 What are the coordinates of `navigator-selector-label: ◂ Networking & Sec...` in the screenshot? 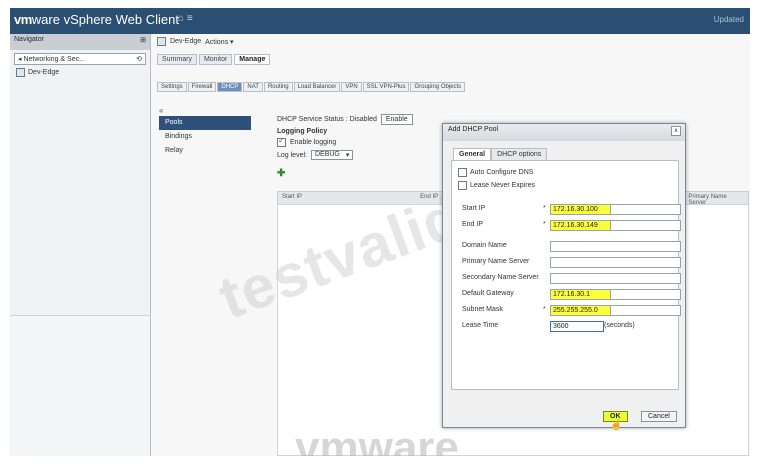 It's located at (51, 59).